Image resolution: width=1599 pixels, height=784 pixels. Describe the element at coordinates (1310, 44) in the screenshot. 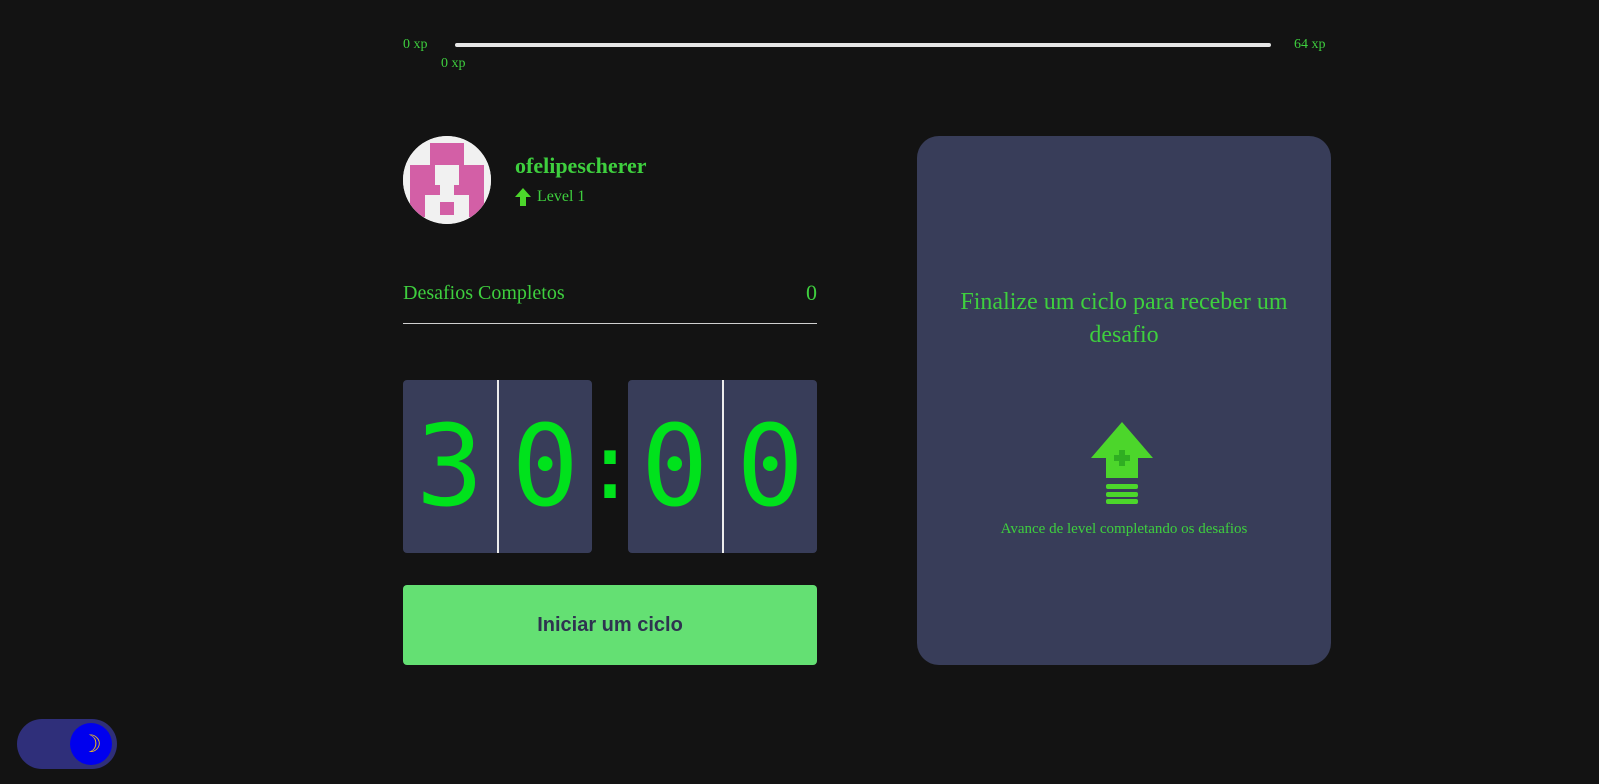

I see `xp-max-label: 64 xp` at that location.